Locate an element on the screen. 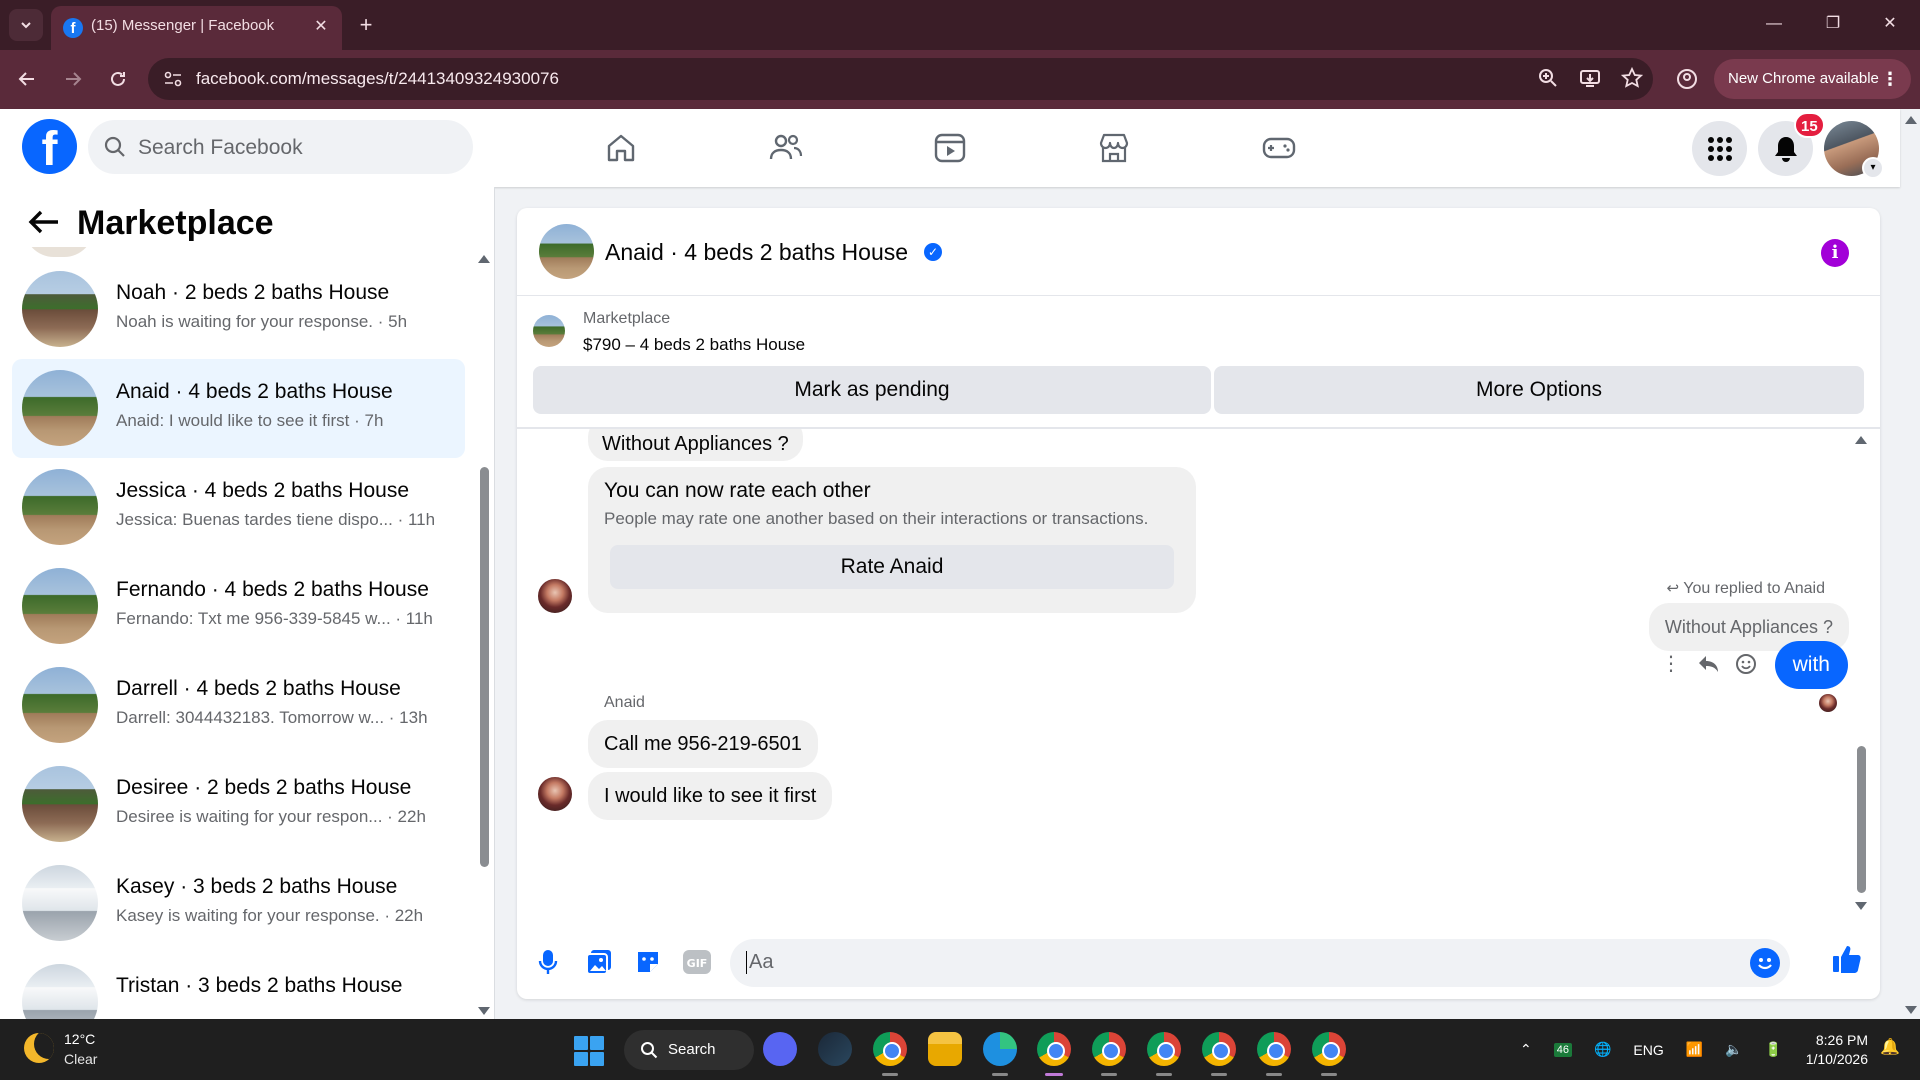 The width and height of the screenshot is (1920, 1080). more-options-button: More Options is located at coordinates (1539, 390).